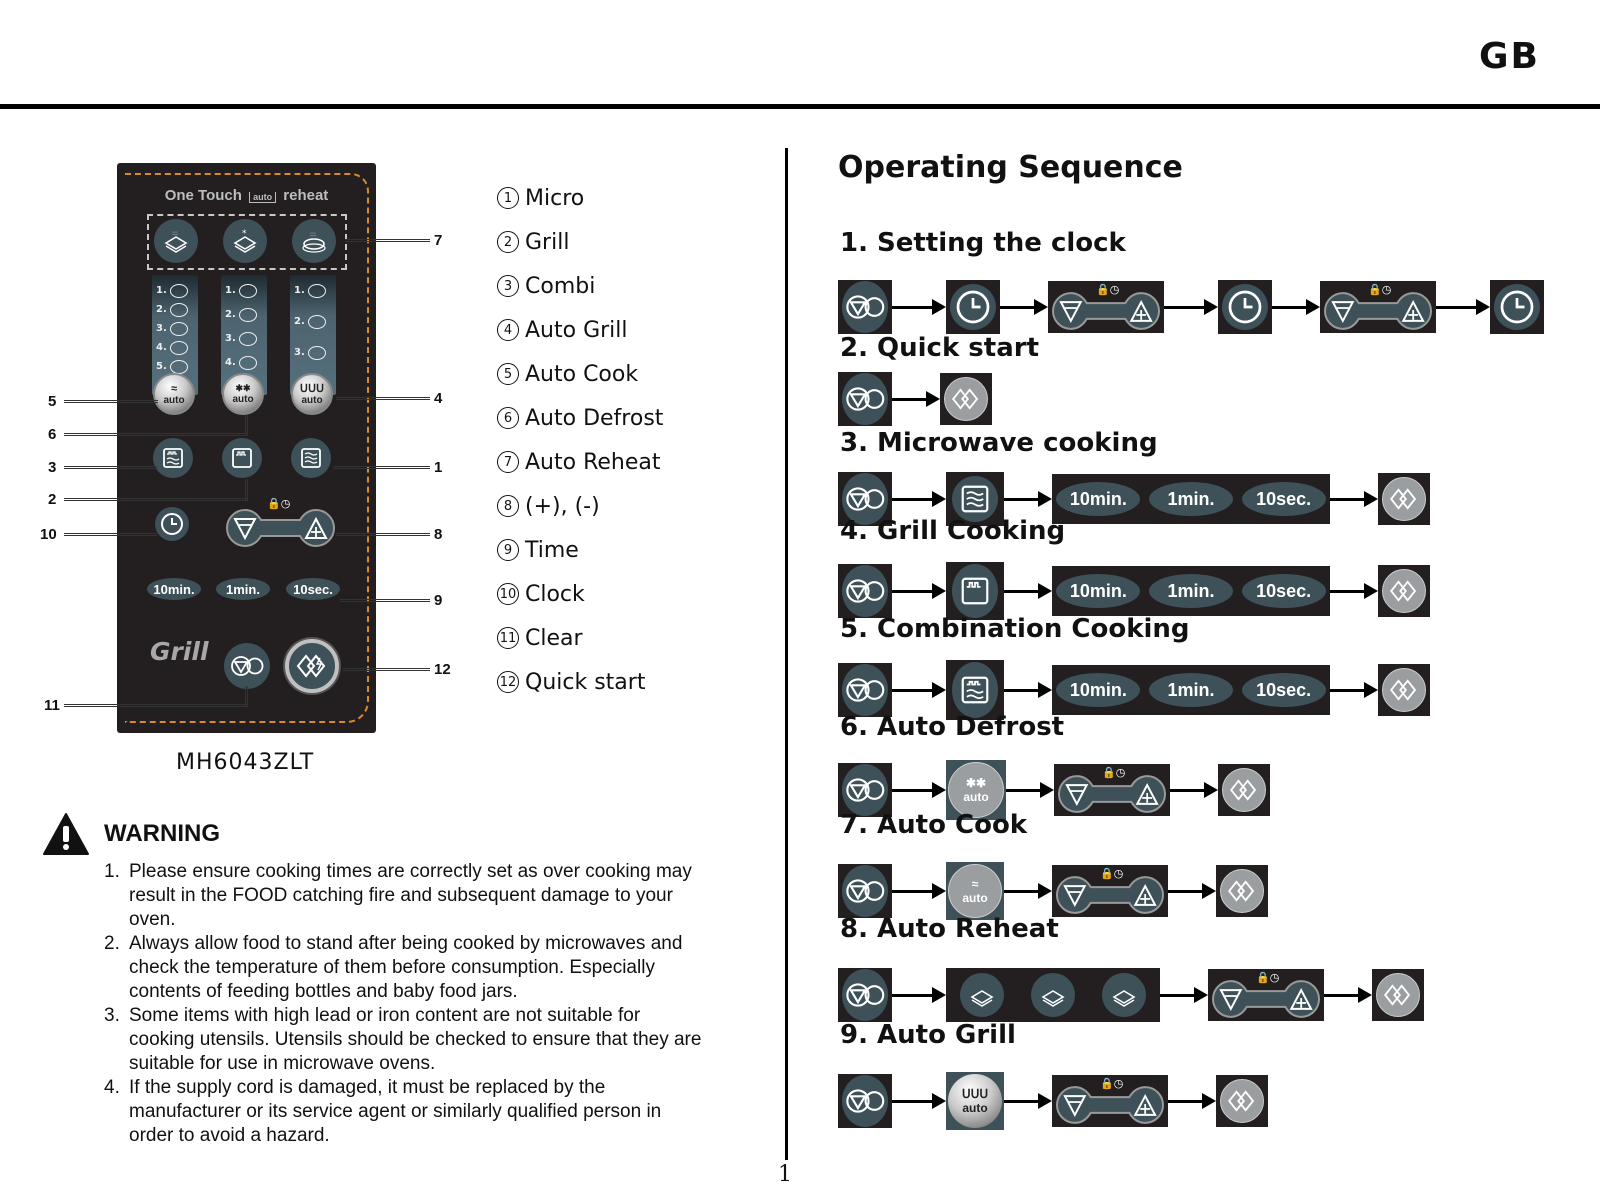  I want to click on food-item: 3., so click(177, 328).